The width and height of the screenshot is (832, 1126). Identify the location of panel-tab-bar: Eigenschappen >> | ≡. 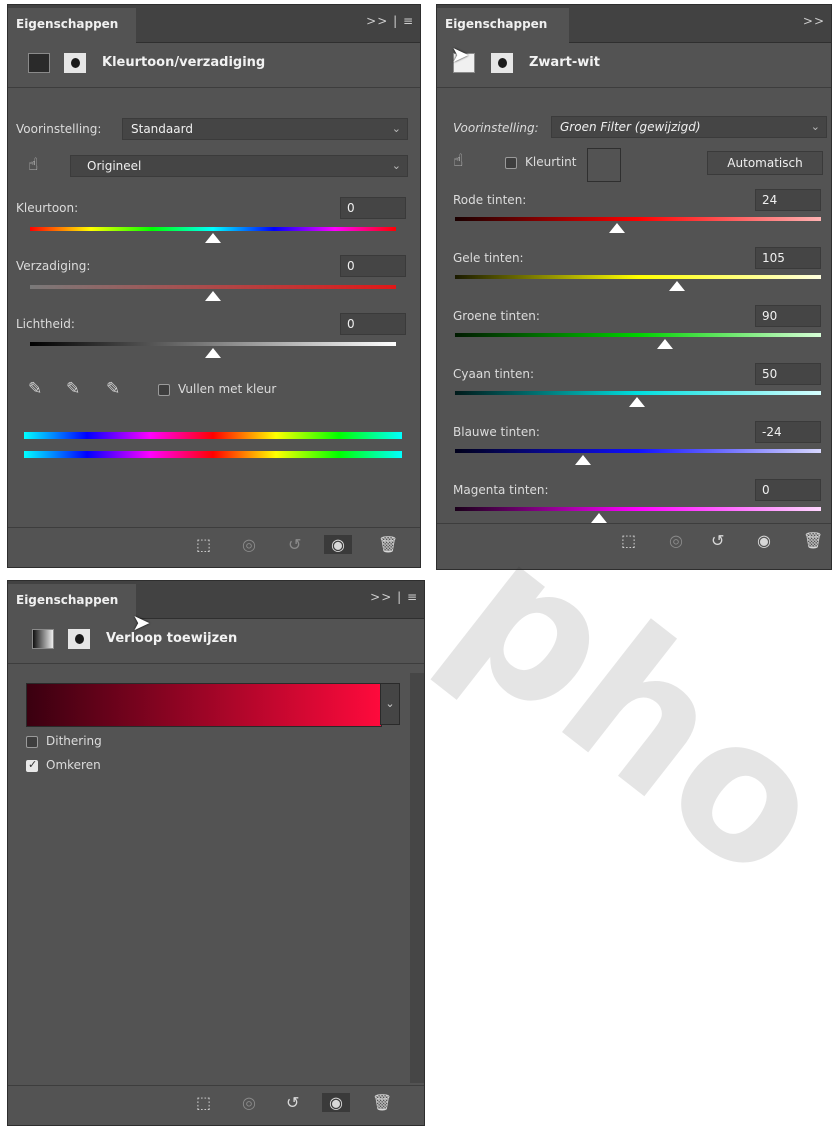
(214, 24).